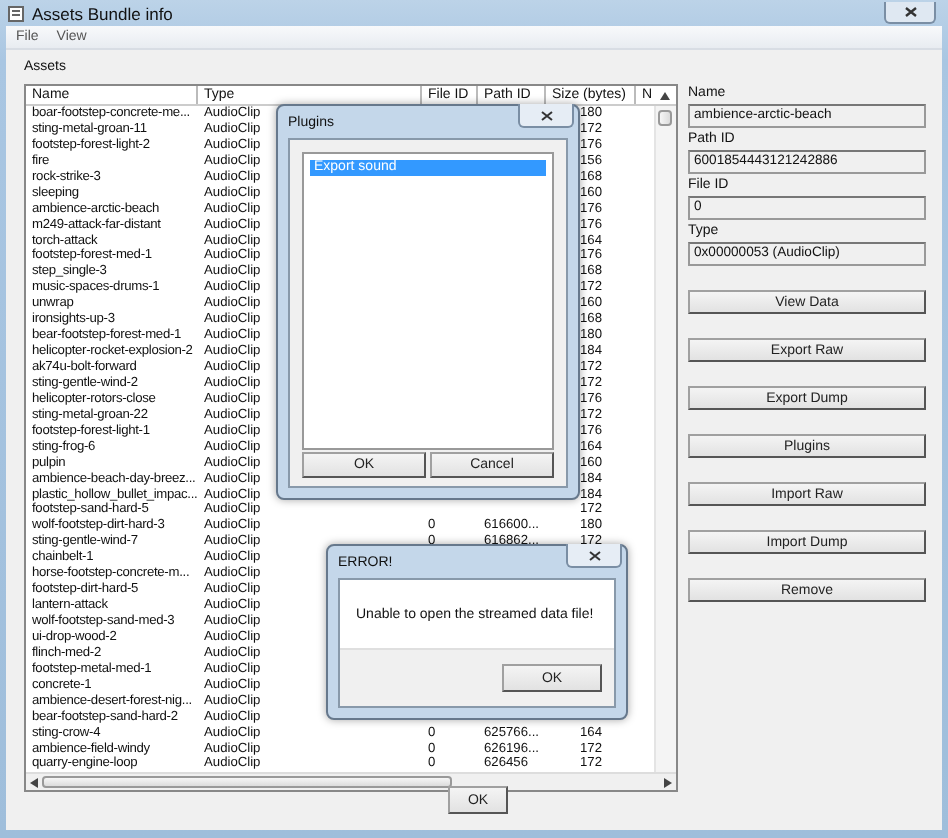  Describe the element at coordinates (102, 13) in the screenshot. I see `window-title: Assets Bundle info` at that location.